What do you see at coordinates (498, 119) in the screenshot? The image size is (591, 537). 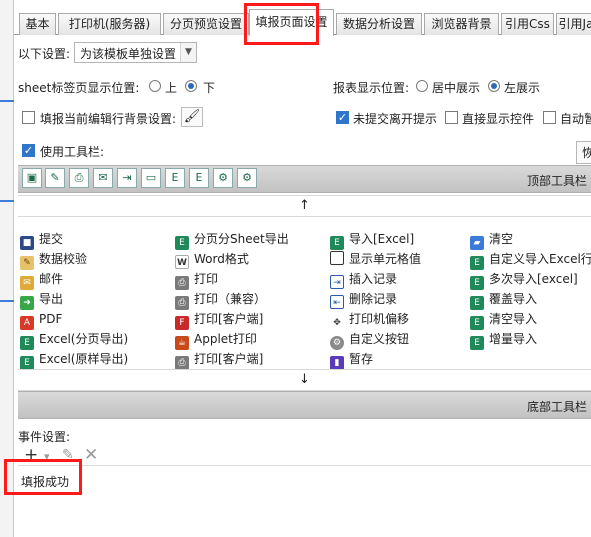 I see `direct-widget-label: 直接显示控件` at bounding box center [498, 119].